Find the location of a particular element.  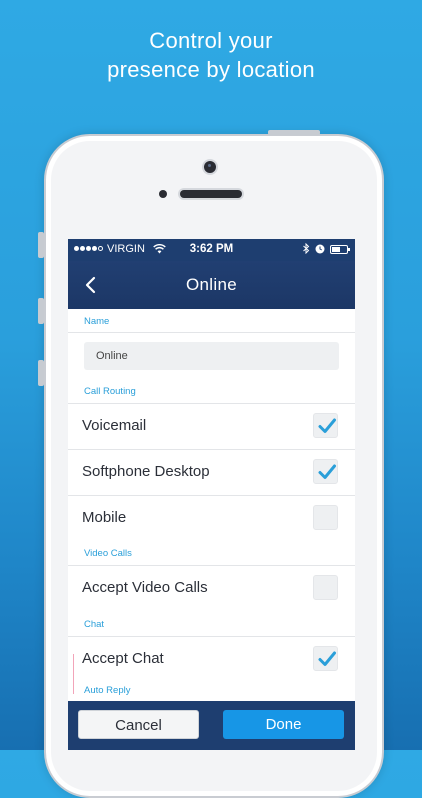

action-bar: Cancel Done is located at coordinates (211, 725).